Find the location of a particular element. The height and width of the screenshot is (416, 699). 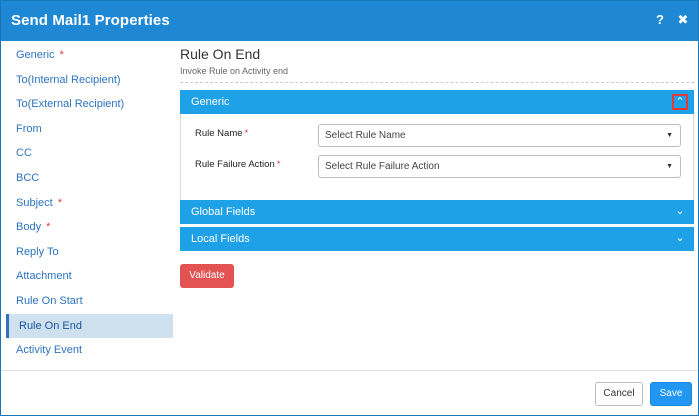

sidebar-item-reply-to: Reply To is located at coordinates (89, 252).